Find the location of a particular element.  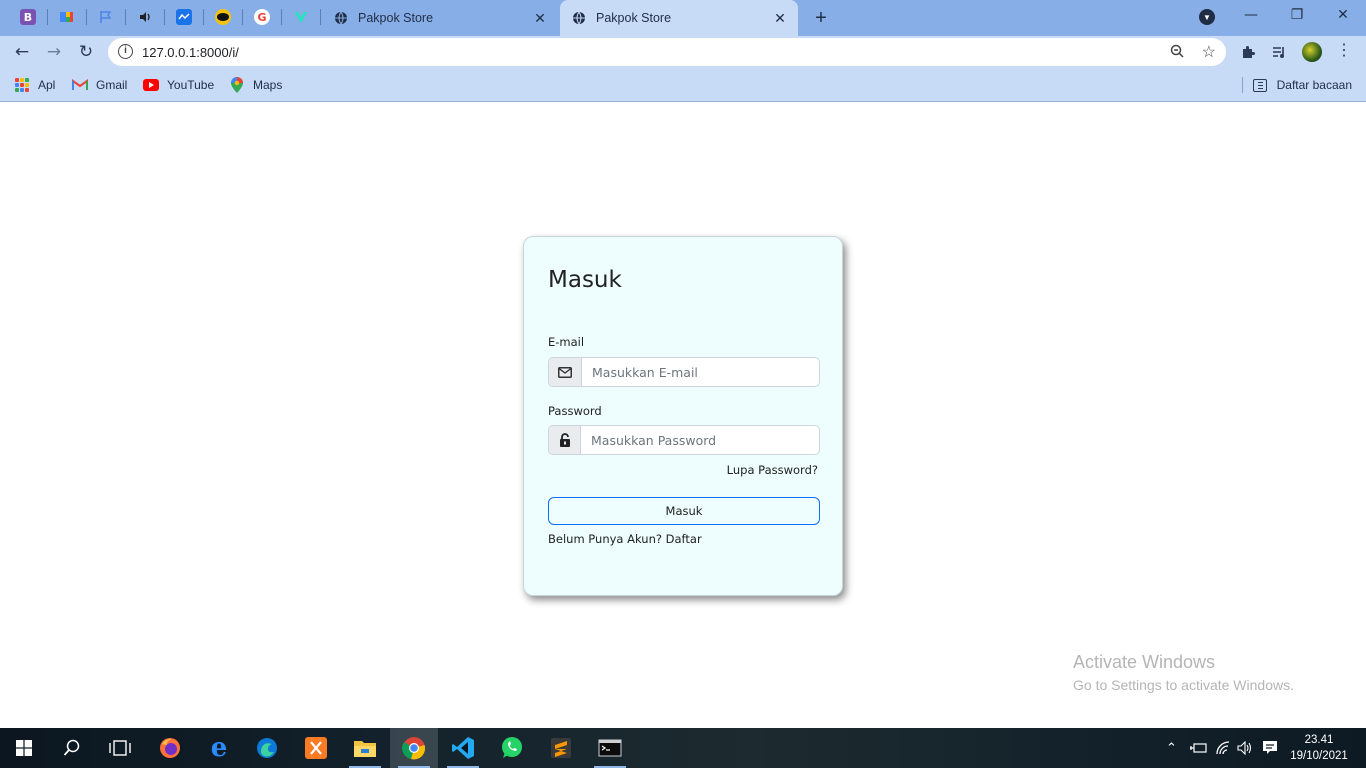

taskbar-chrome is located at coordinates (414, 748).